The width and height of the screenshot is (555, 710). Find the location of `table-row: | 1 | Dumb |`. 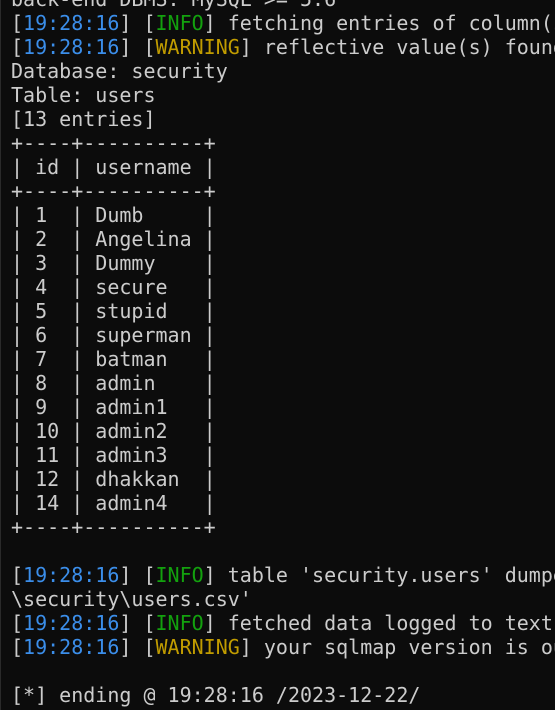

table-row: | 1 | Dumb | is located at coordinates (113, 215).